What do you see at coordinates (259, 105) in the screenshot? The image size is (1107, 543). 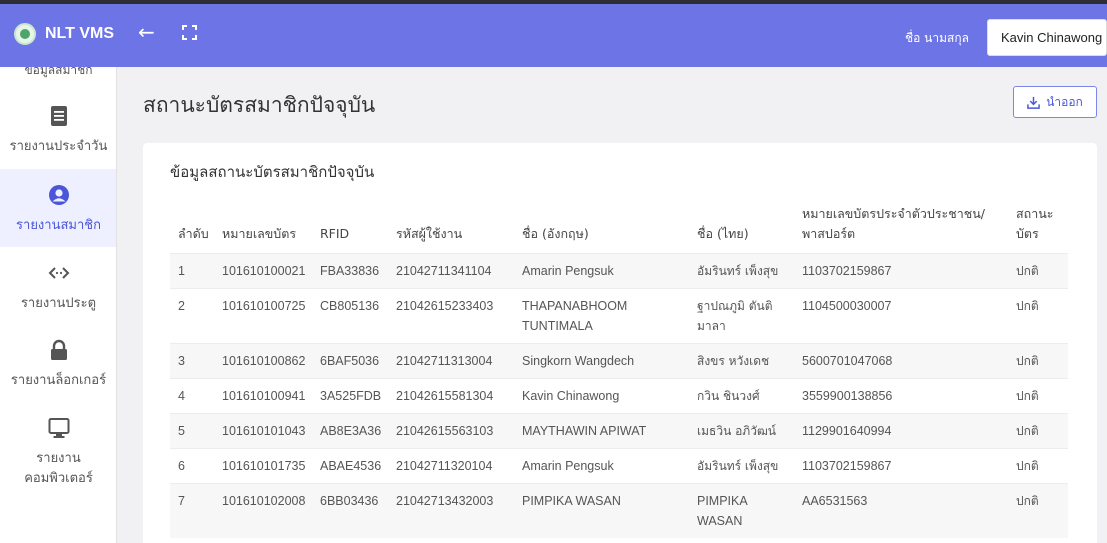 I see `page-title: สถานะบัตรสมาชิกปัจจุบัน` at bounding box center [259, 105].